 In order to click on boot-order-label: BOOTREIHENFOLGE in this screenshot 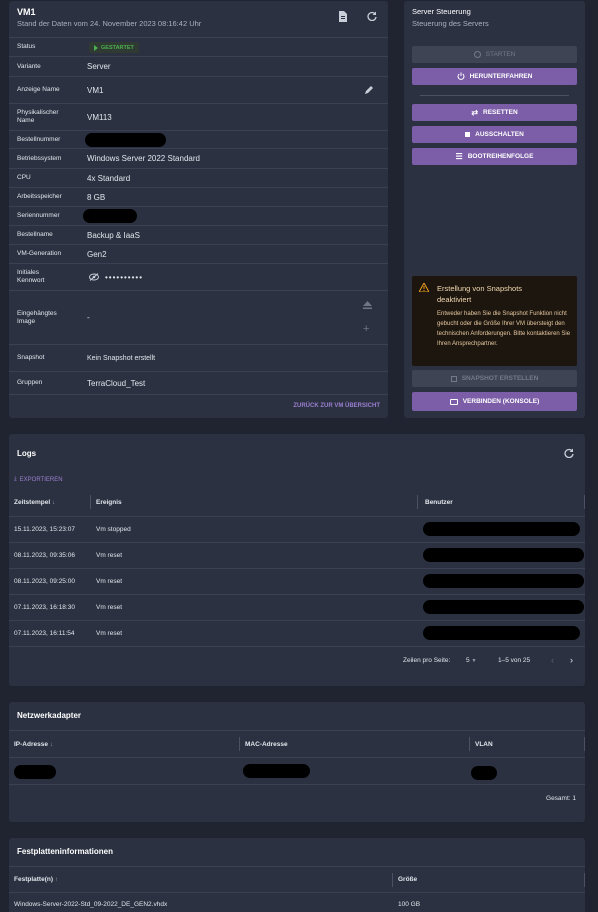, I will do `click(500, 156)`.